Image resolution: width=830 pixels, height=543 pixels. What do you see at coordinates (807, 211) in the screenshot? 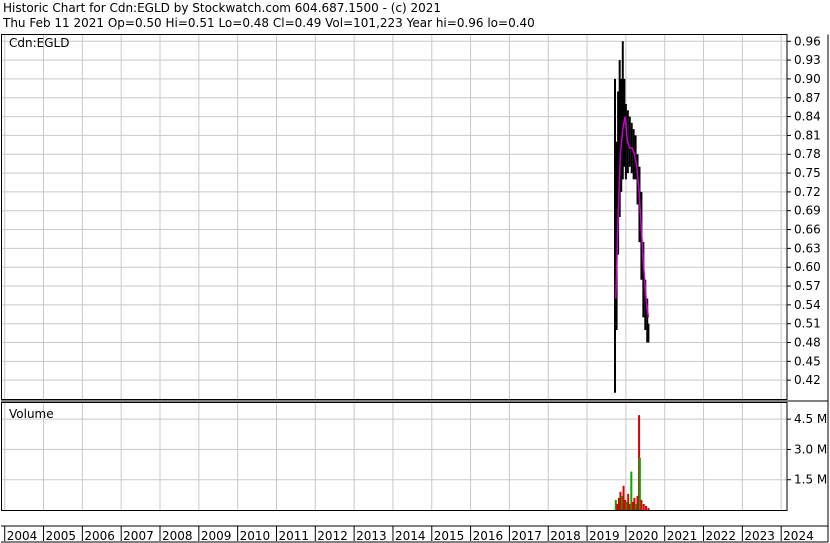
I see `price-tick-label: 0.69` at bounding box center [807, 211].